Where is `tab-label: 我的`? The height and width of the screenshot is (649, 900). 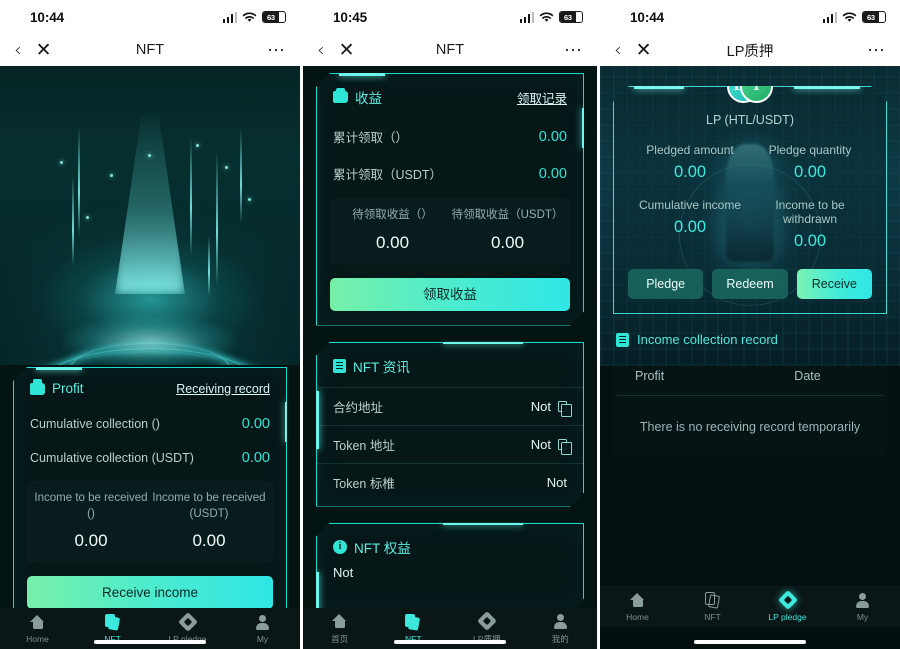
tab-label: 我的 is located at coordinates (560, 638).